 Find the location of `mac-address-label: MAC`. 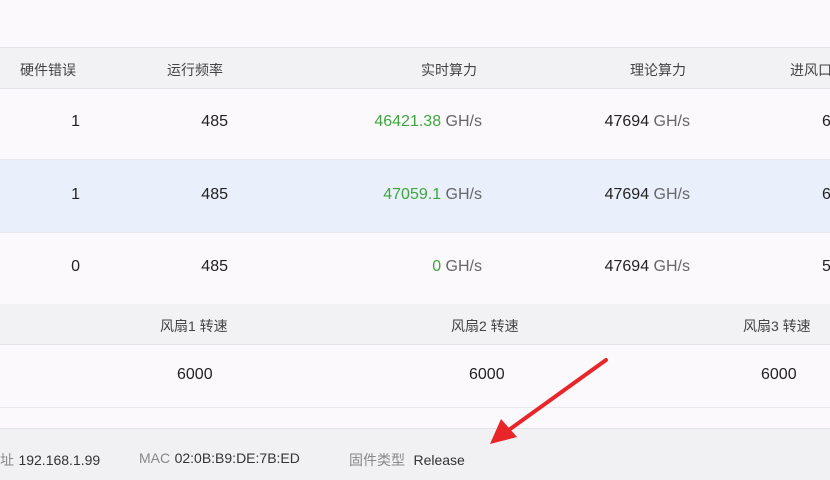

mac-address-label: MAC is located at coordinates (155, 458).